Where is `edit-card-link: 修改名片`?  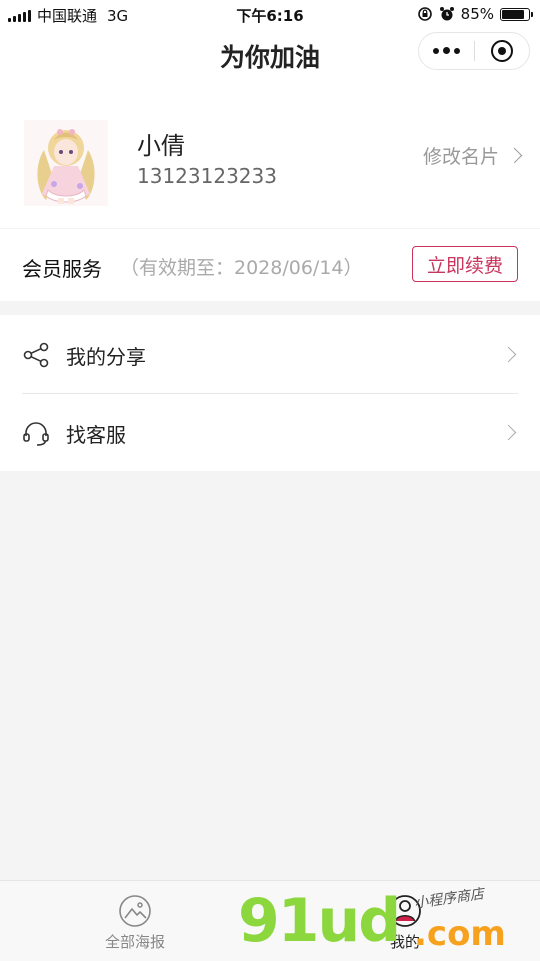 edit-card-link: 修改名片 is located at coordinates (472, 155).